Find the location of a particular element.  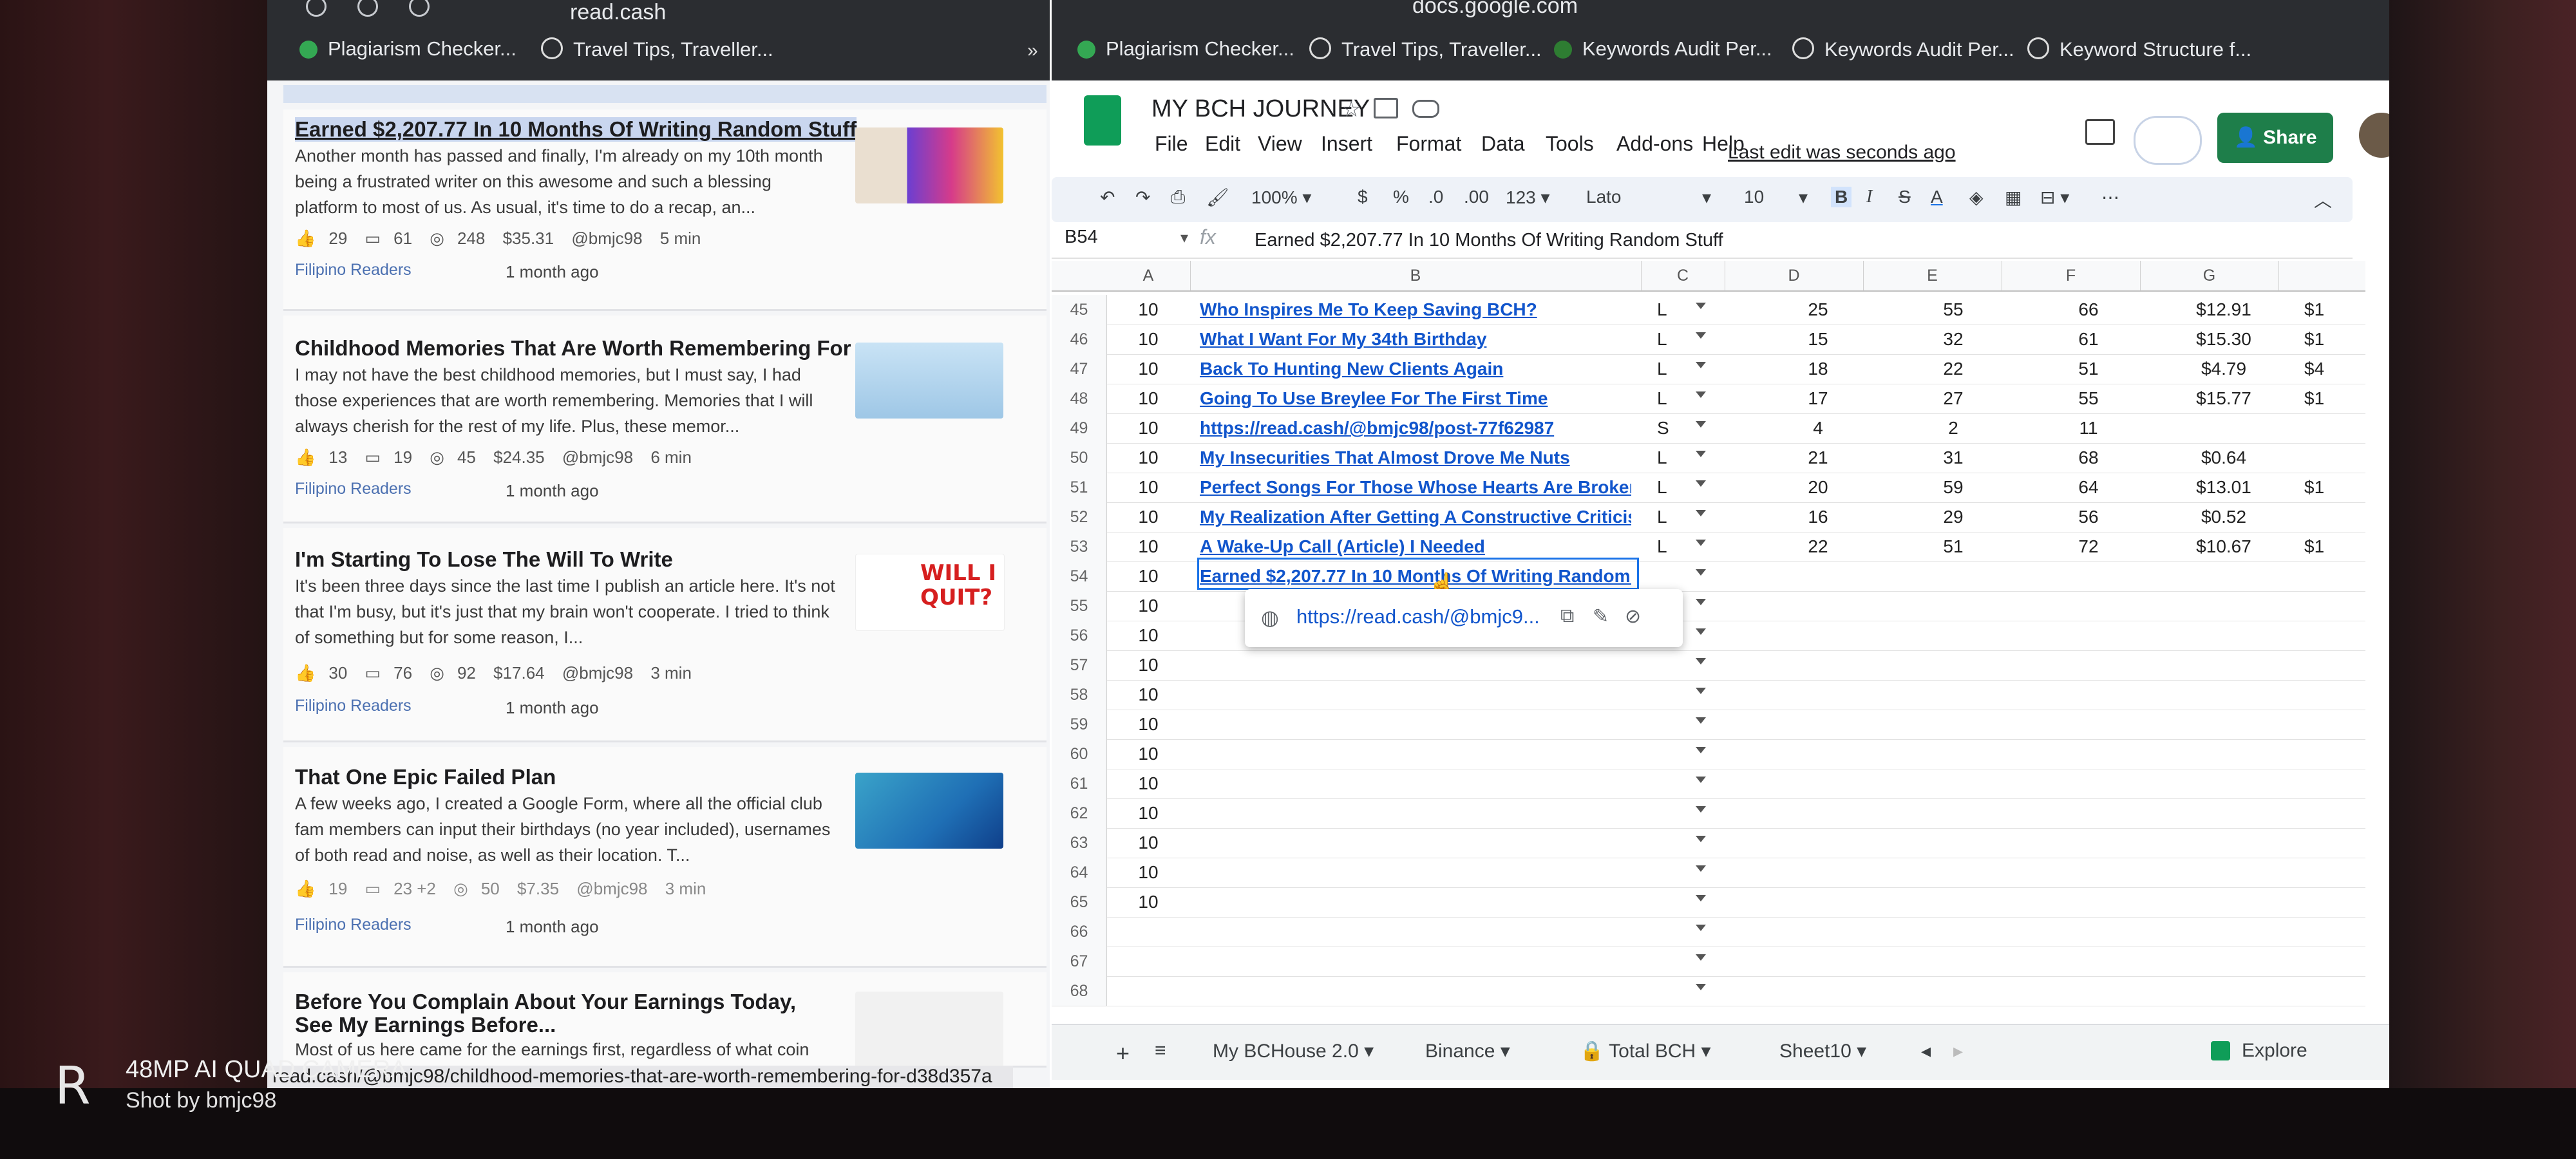

cell-b: Going To Use Breylee For The First Time is located at coordinates (1415, 398).